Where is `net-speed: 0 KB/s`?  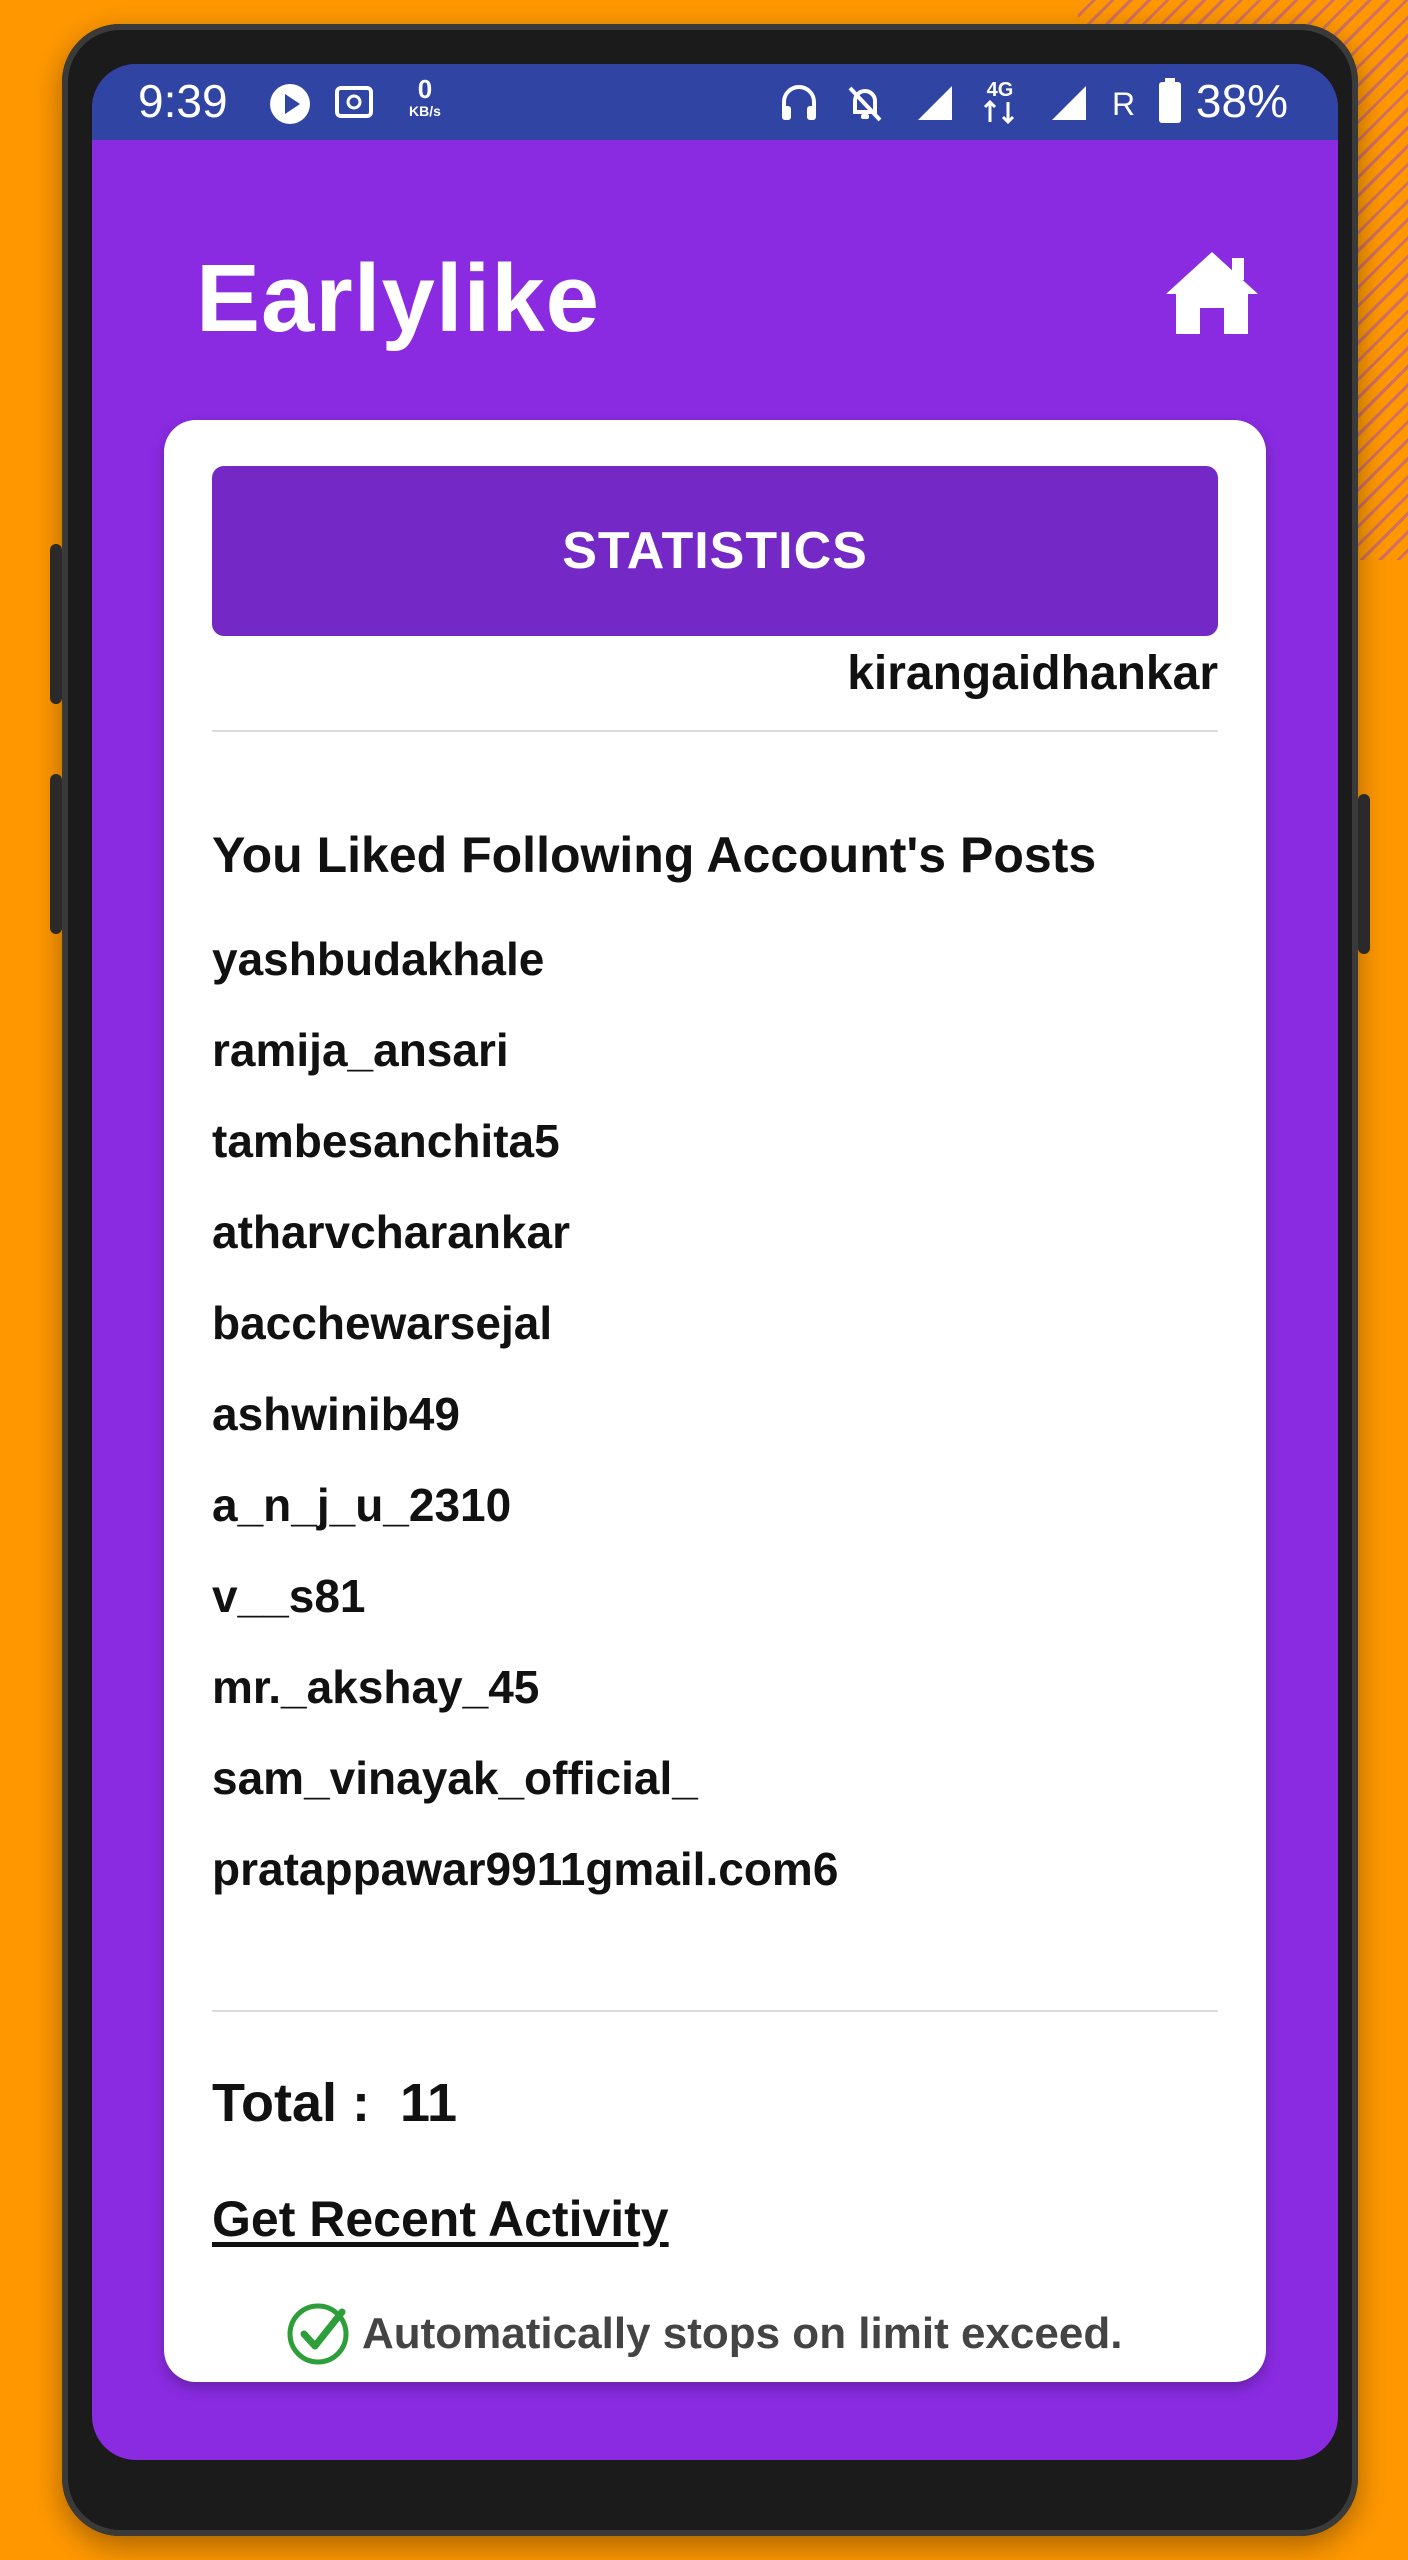
net-speed: 0 KB/s is located at coordinates (425, 97).